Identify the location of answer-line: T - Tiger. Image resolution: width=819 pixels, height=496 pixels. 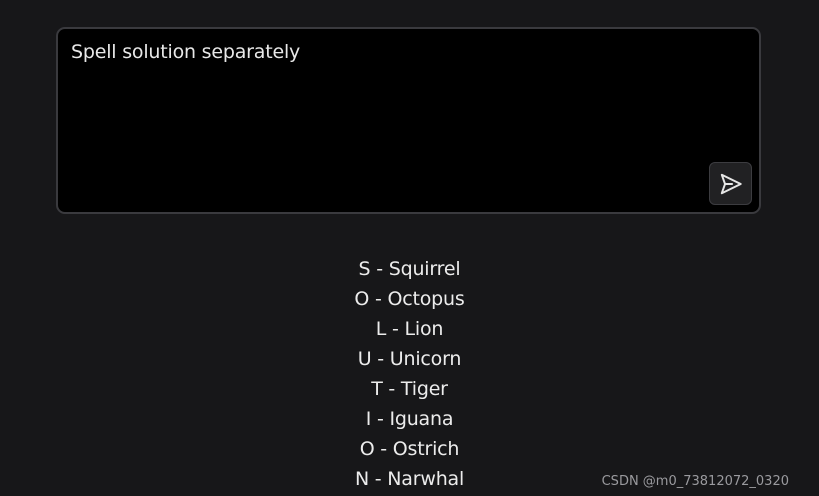
(409, 389).